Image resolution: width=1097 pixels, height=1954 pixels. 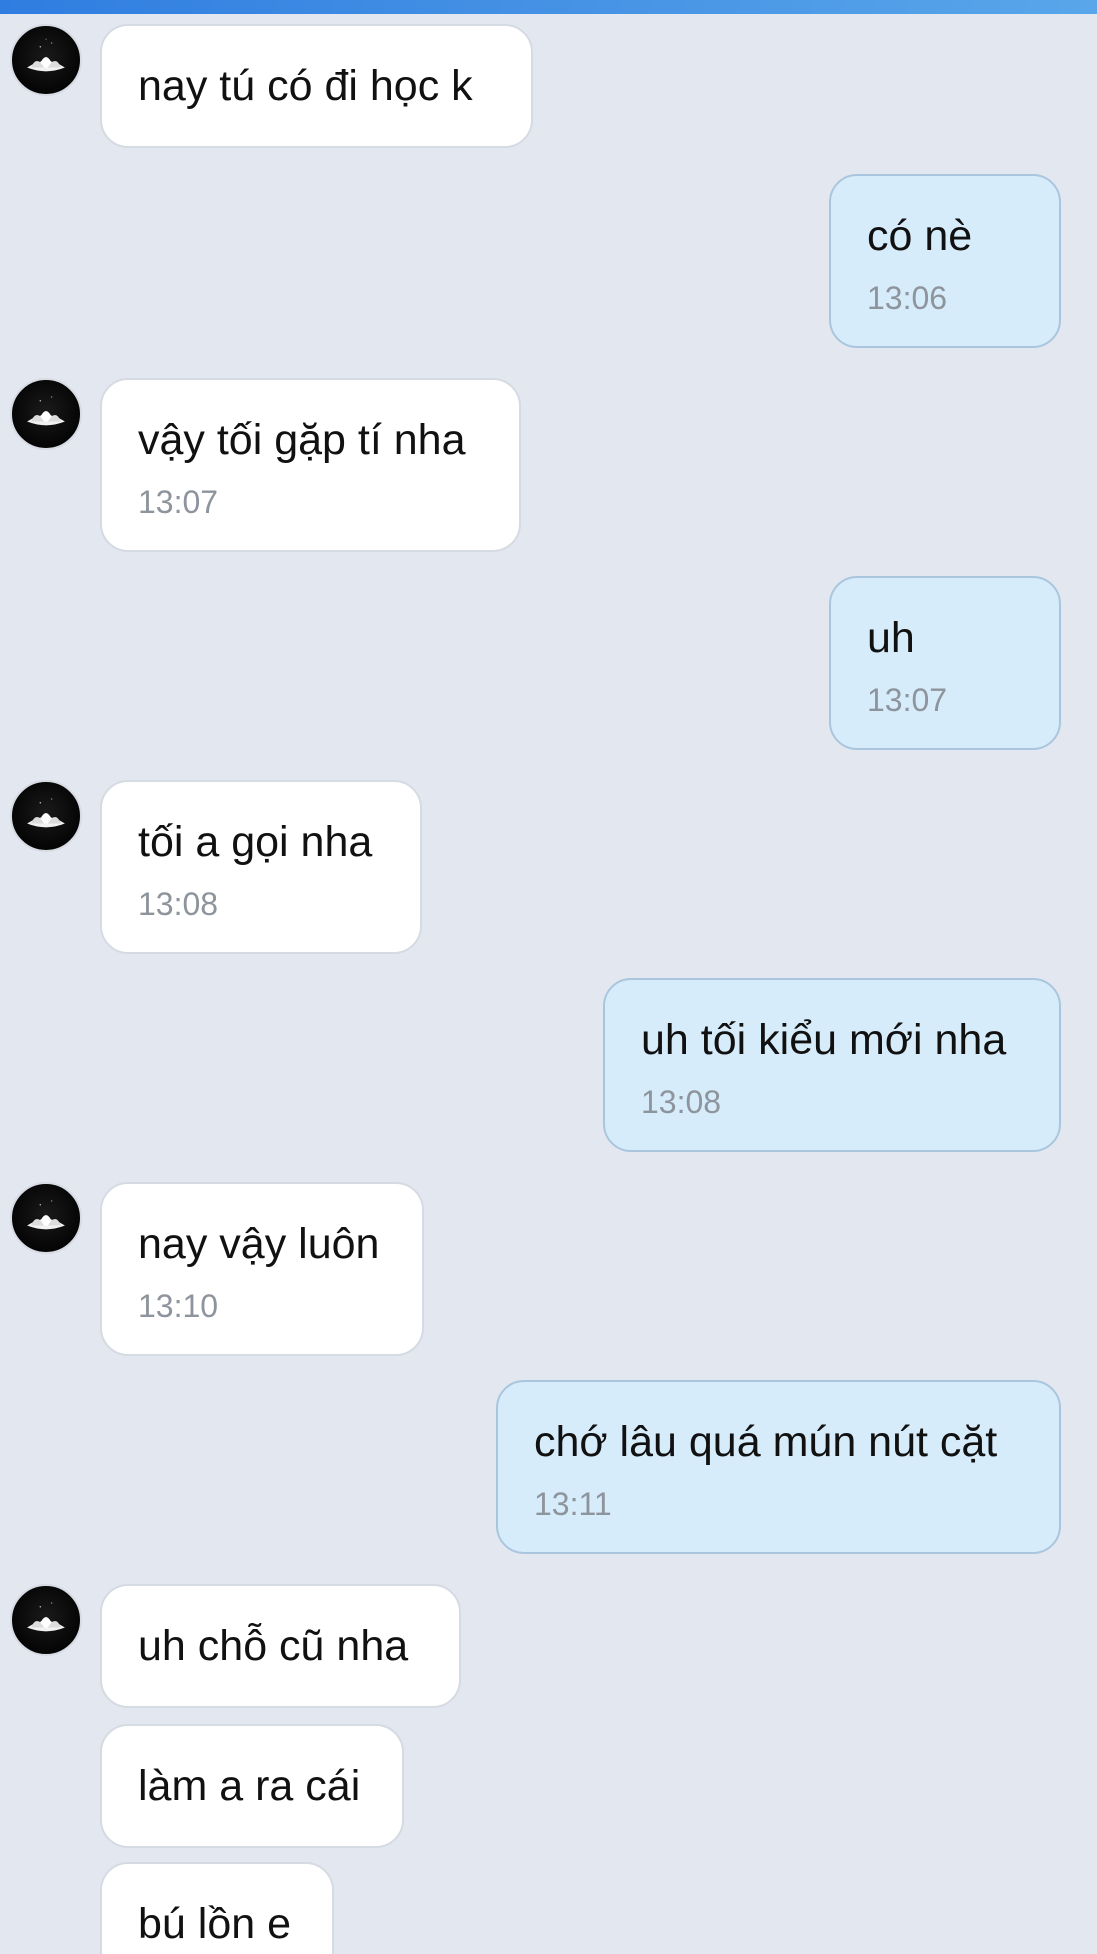 I want to click on message-bubble-outgoing: chớ lâu quá mún nút cặt 13:11, so click(x=778, y=1467).